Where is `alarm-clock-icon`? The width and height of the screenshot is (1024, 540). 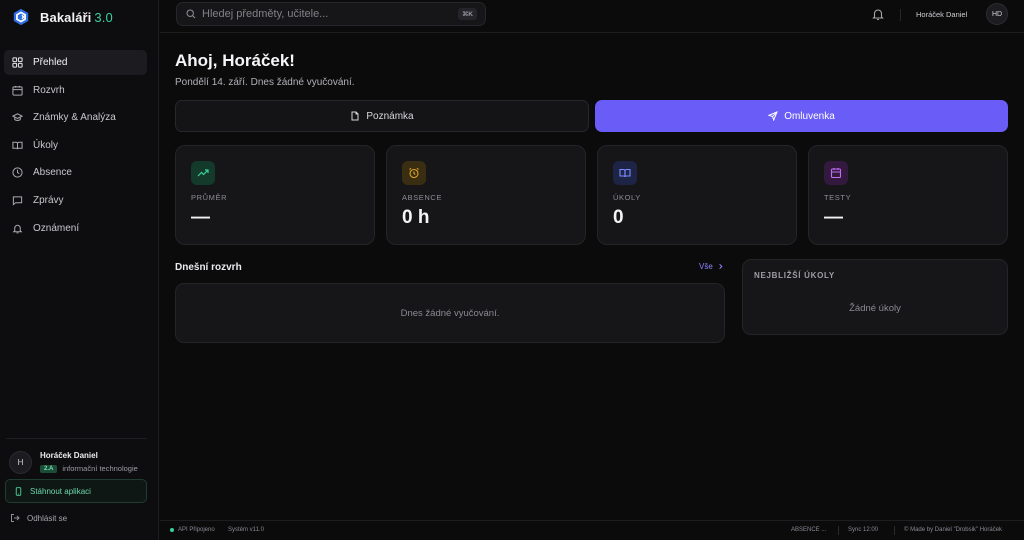
alarm-clock-icon is located at coordinates (414, 173).